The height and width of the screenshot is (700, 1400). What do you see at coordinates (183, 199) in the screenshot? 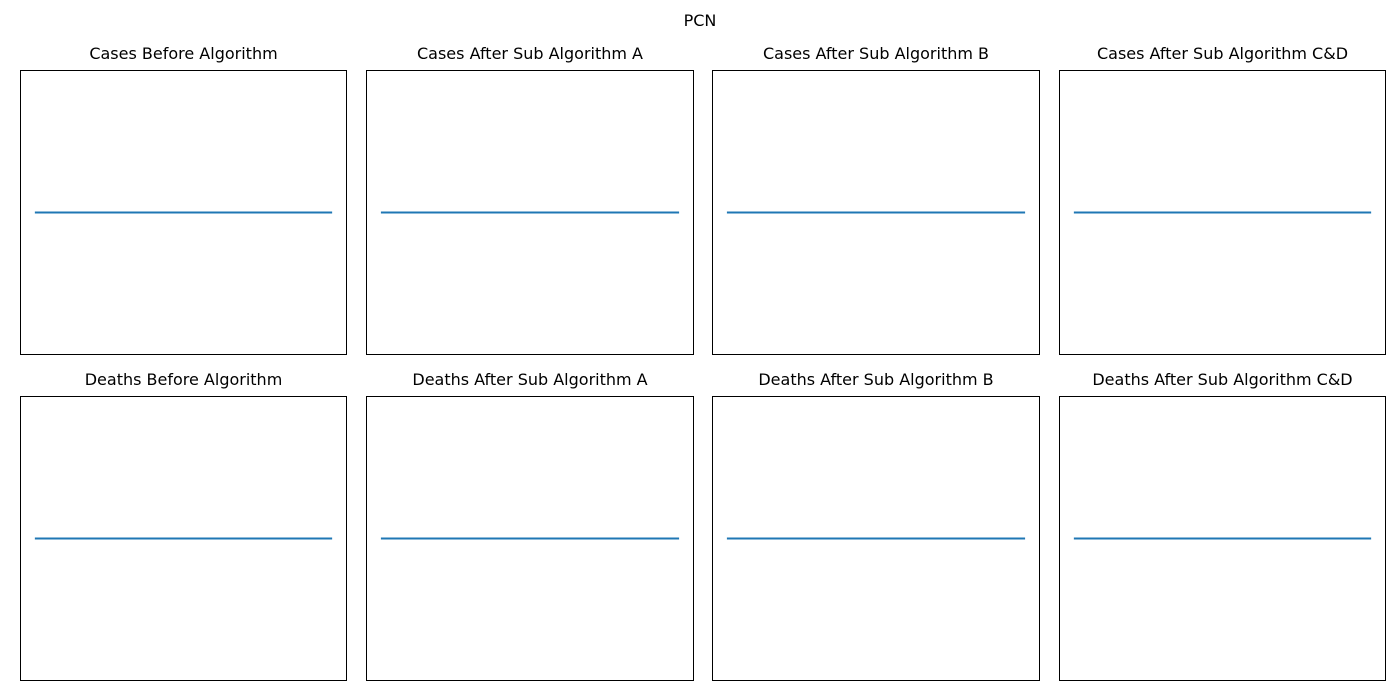
I see `subplot-cases-before-algorithm: Cases Before Algorithm` at bounding box center [183, 199].